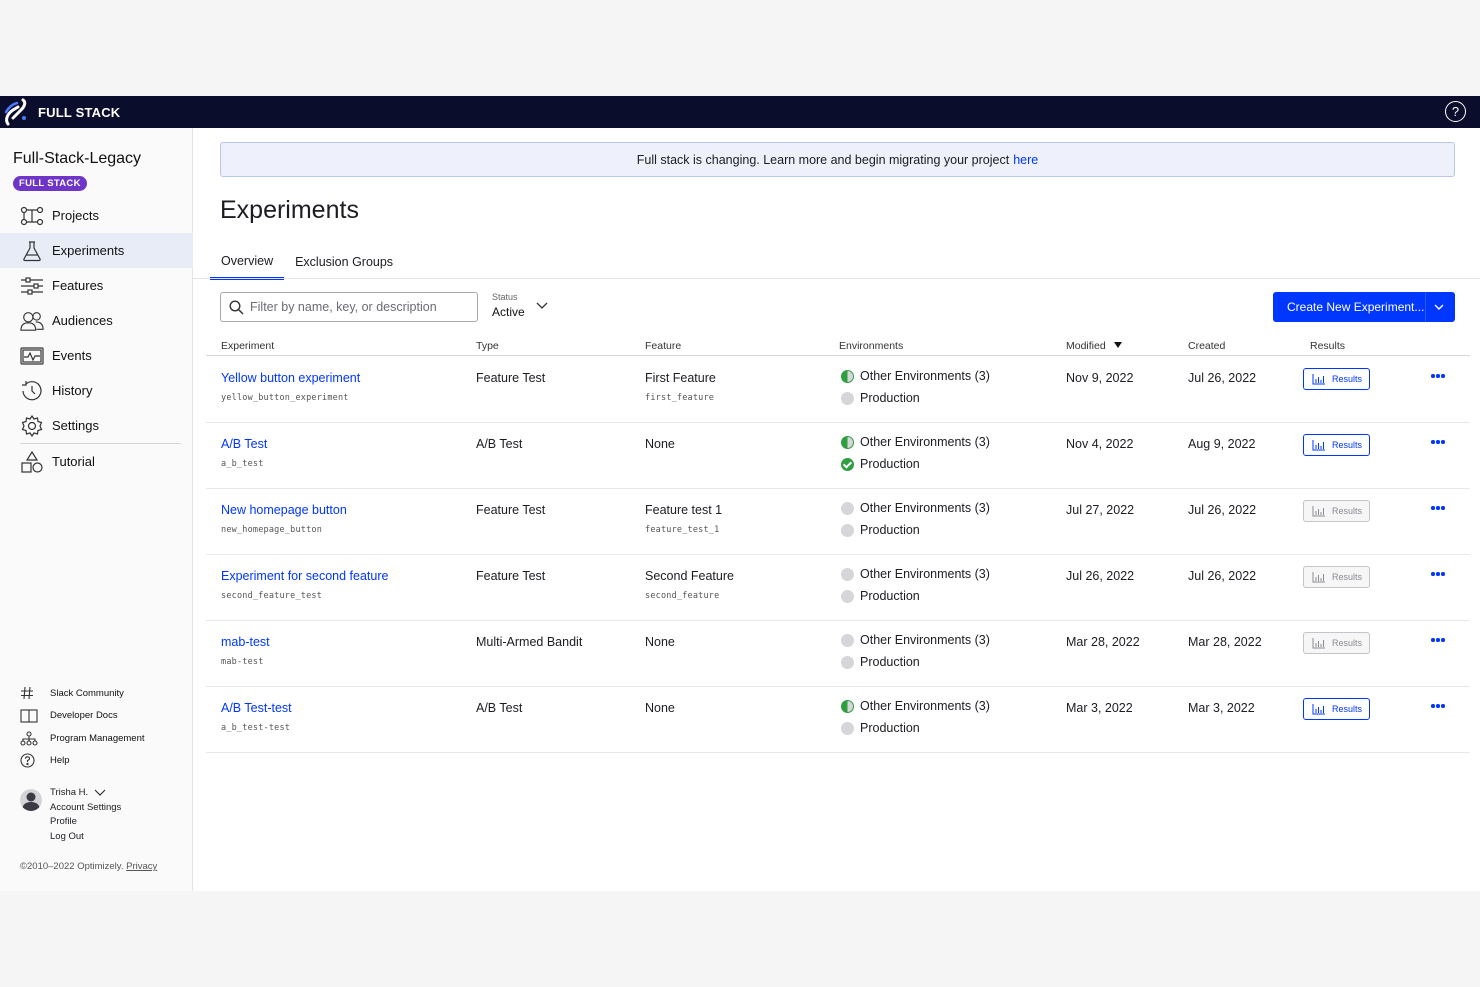 The height and width of the screenshot is (987, 1480). Describe the element at coordinates (110, 822) in the screenshot. I see `profile-link: Profile` at that location.